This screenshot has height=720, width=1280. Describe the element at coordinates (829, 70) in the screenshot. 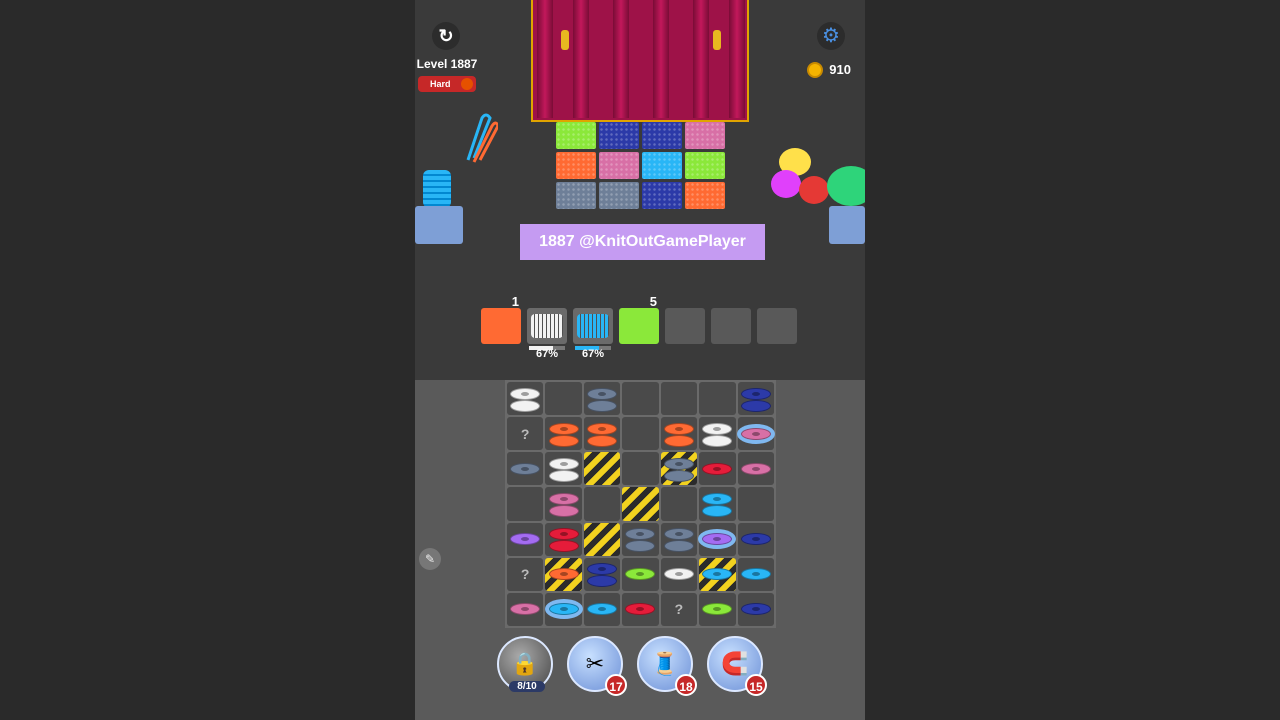

I see `coin-counter: 910` at that location.